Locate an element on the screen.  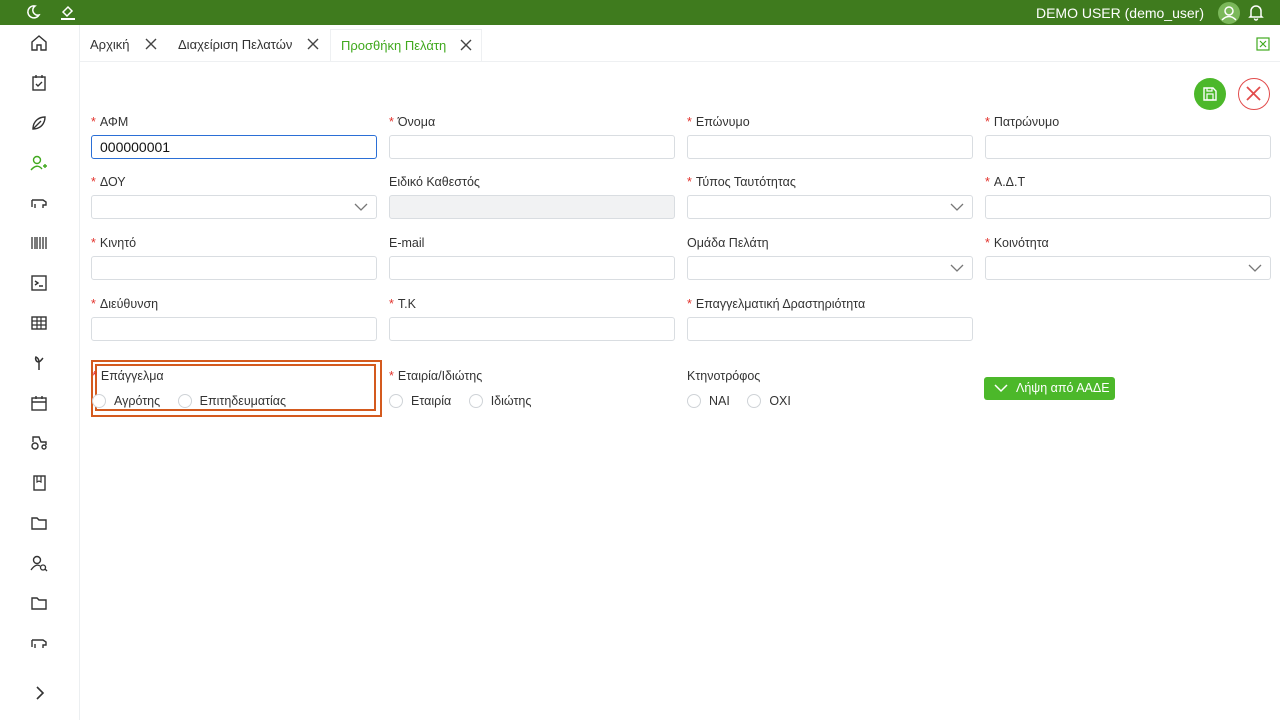
user-add-icon is located at coordinates (38, 163).